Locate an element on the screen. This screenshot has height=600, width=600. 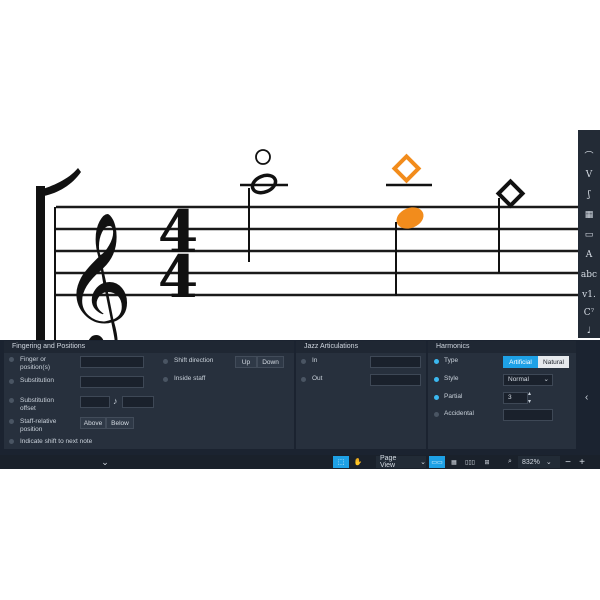
comment-icon: ▭ is located at coordinates (589, 235).